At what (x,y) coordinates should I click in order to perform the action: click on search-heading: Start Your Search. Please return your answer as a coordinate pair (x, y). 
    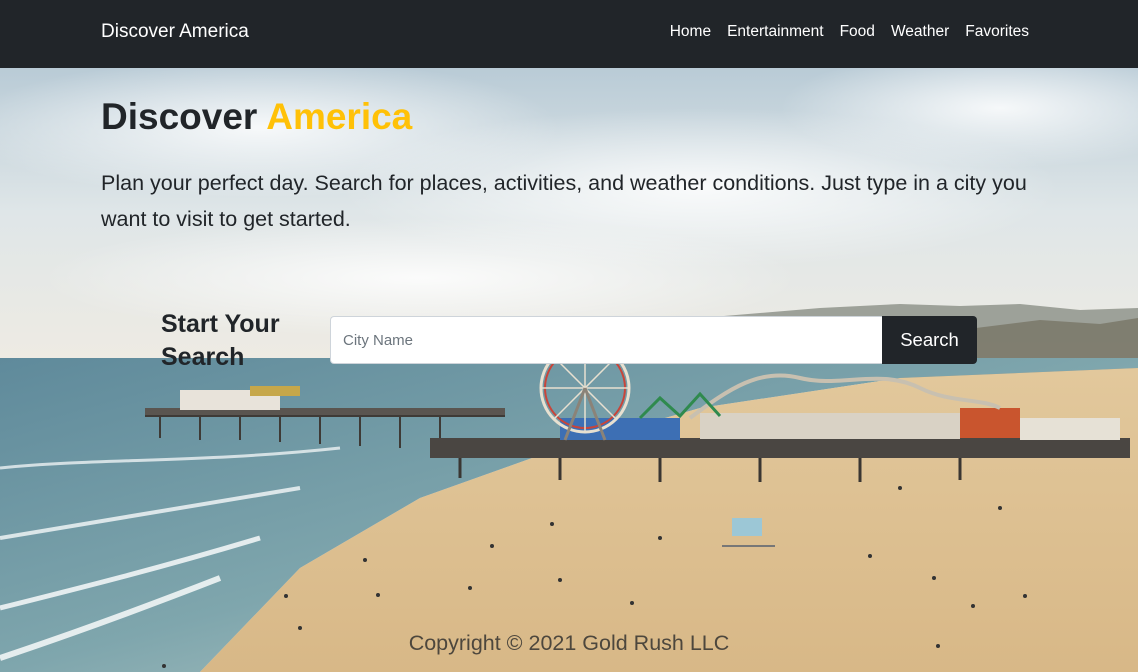
    Looking at the image, I should click on (220, 340).